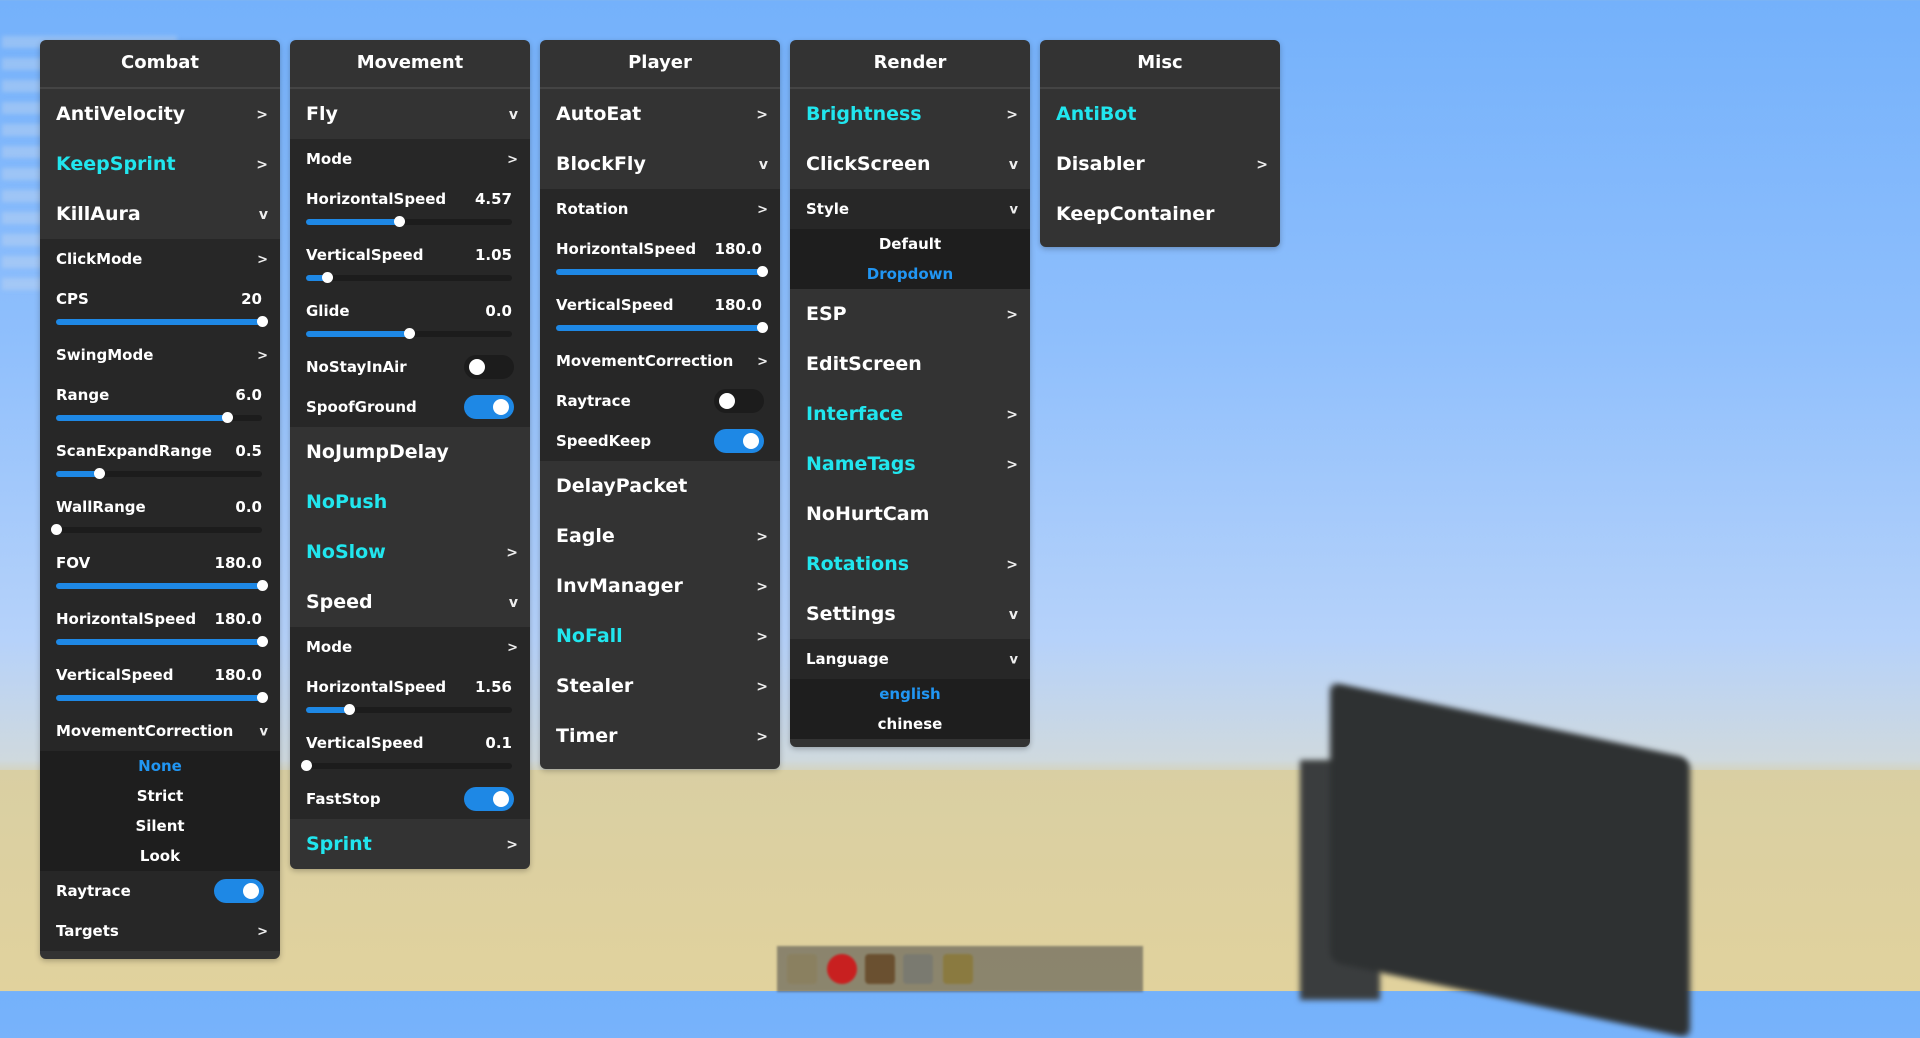  Describe the element at coordinates (160, 307) in the screenshot. I see `slider-cps: CPS 20` at that location.